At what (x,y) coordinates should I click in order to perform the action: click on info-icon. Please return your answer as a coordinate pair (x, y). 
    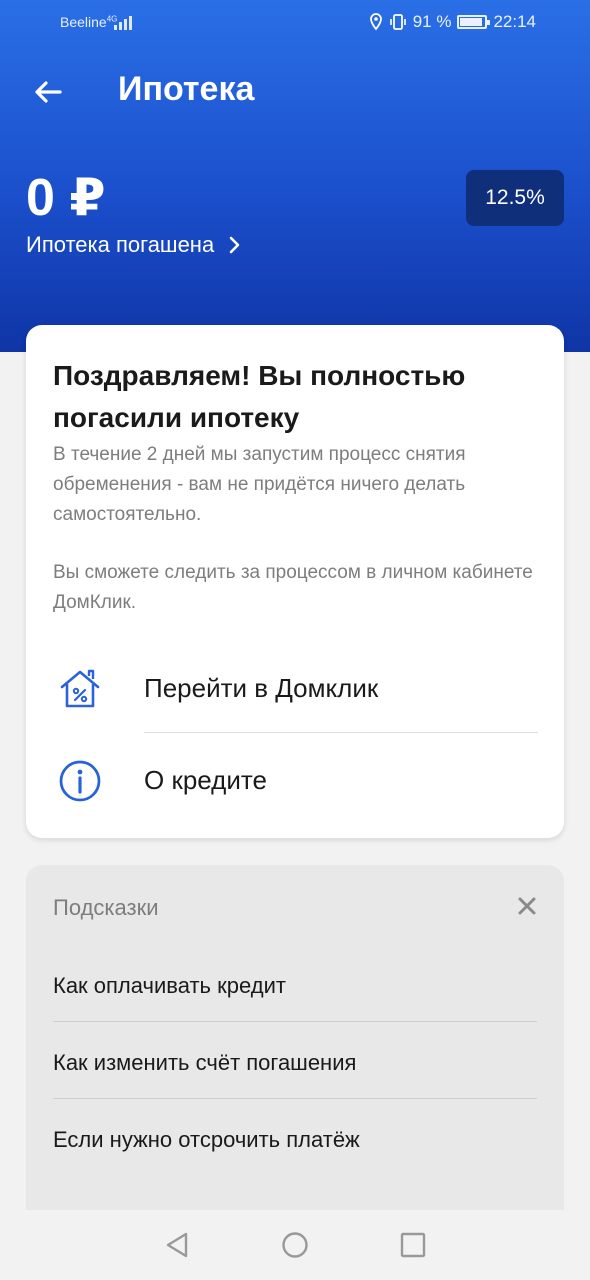
    Looking at the image, I should click on (80, 781).